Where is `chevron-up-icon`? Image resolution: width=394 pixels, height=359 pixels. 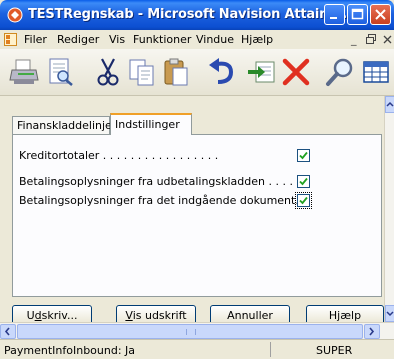 chevron-up-icon is located at coordinates (390, 104).